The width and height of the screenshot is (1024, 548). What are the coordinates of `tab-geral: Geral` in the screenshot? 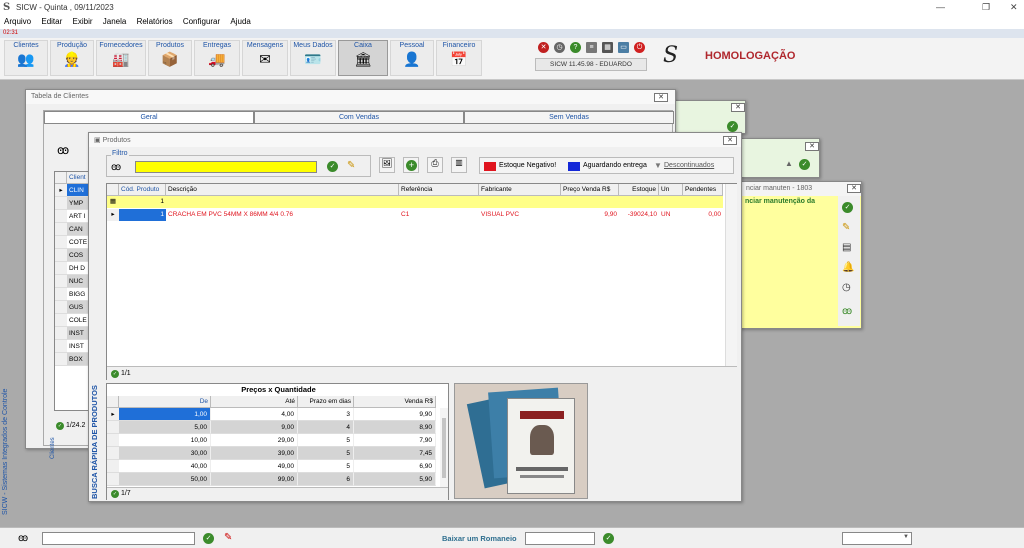 It's located at (149, 117).